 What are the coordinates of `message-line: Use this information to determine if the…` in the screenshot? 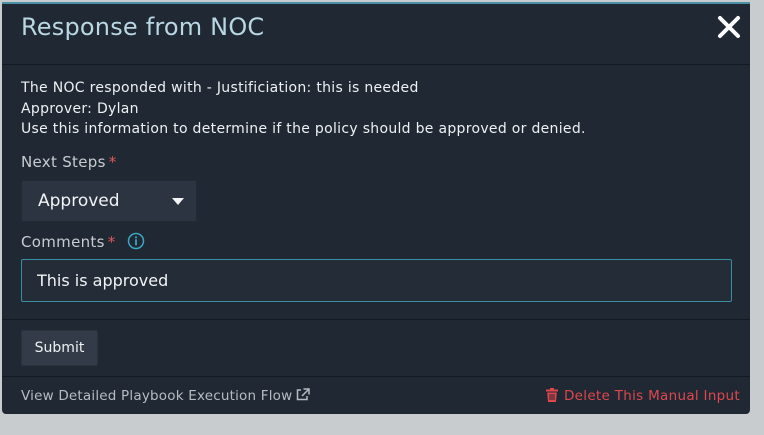 It's located at (303, 129).